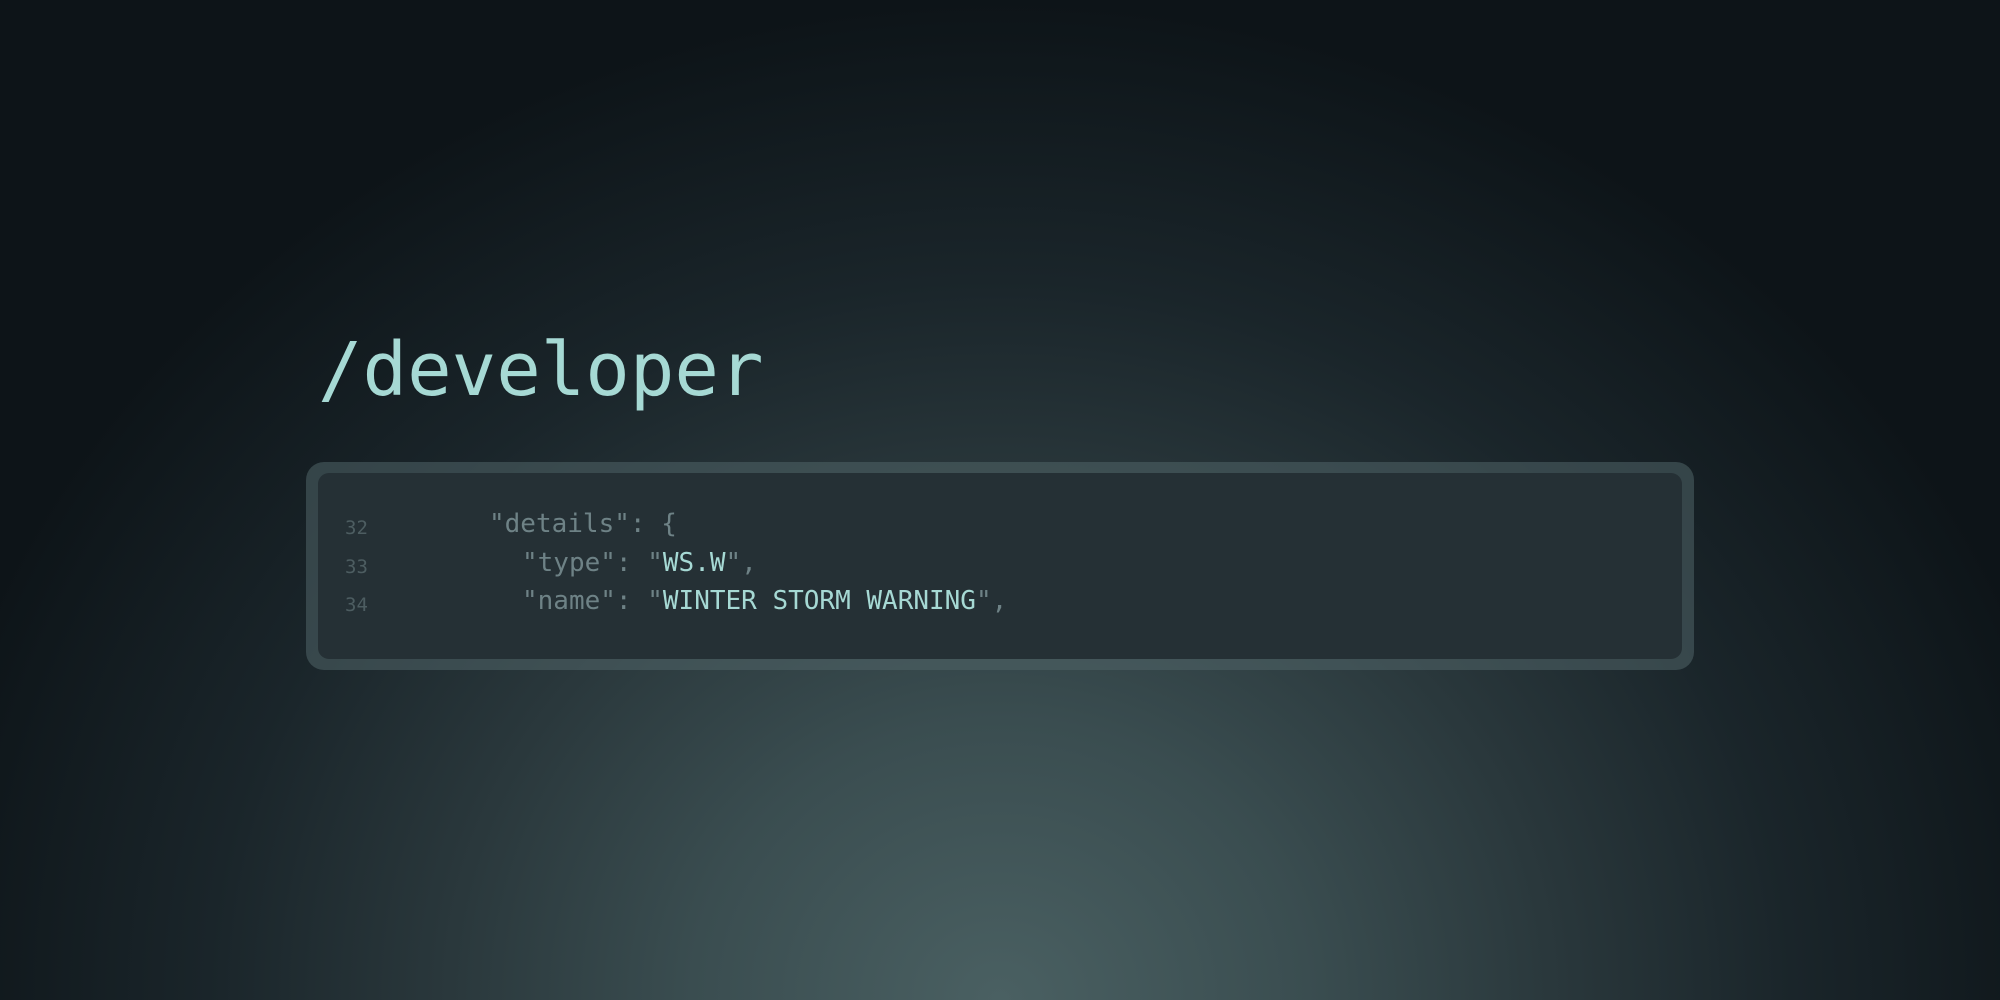 Image resolution: width=2000 pixels, height=1000 pixels. Describe the element at coordinates (541, 370) in the screenshot. I see `page-title: /developer` at that location.